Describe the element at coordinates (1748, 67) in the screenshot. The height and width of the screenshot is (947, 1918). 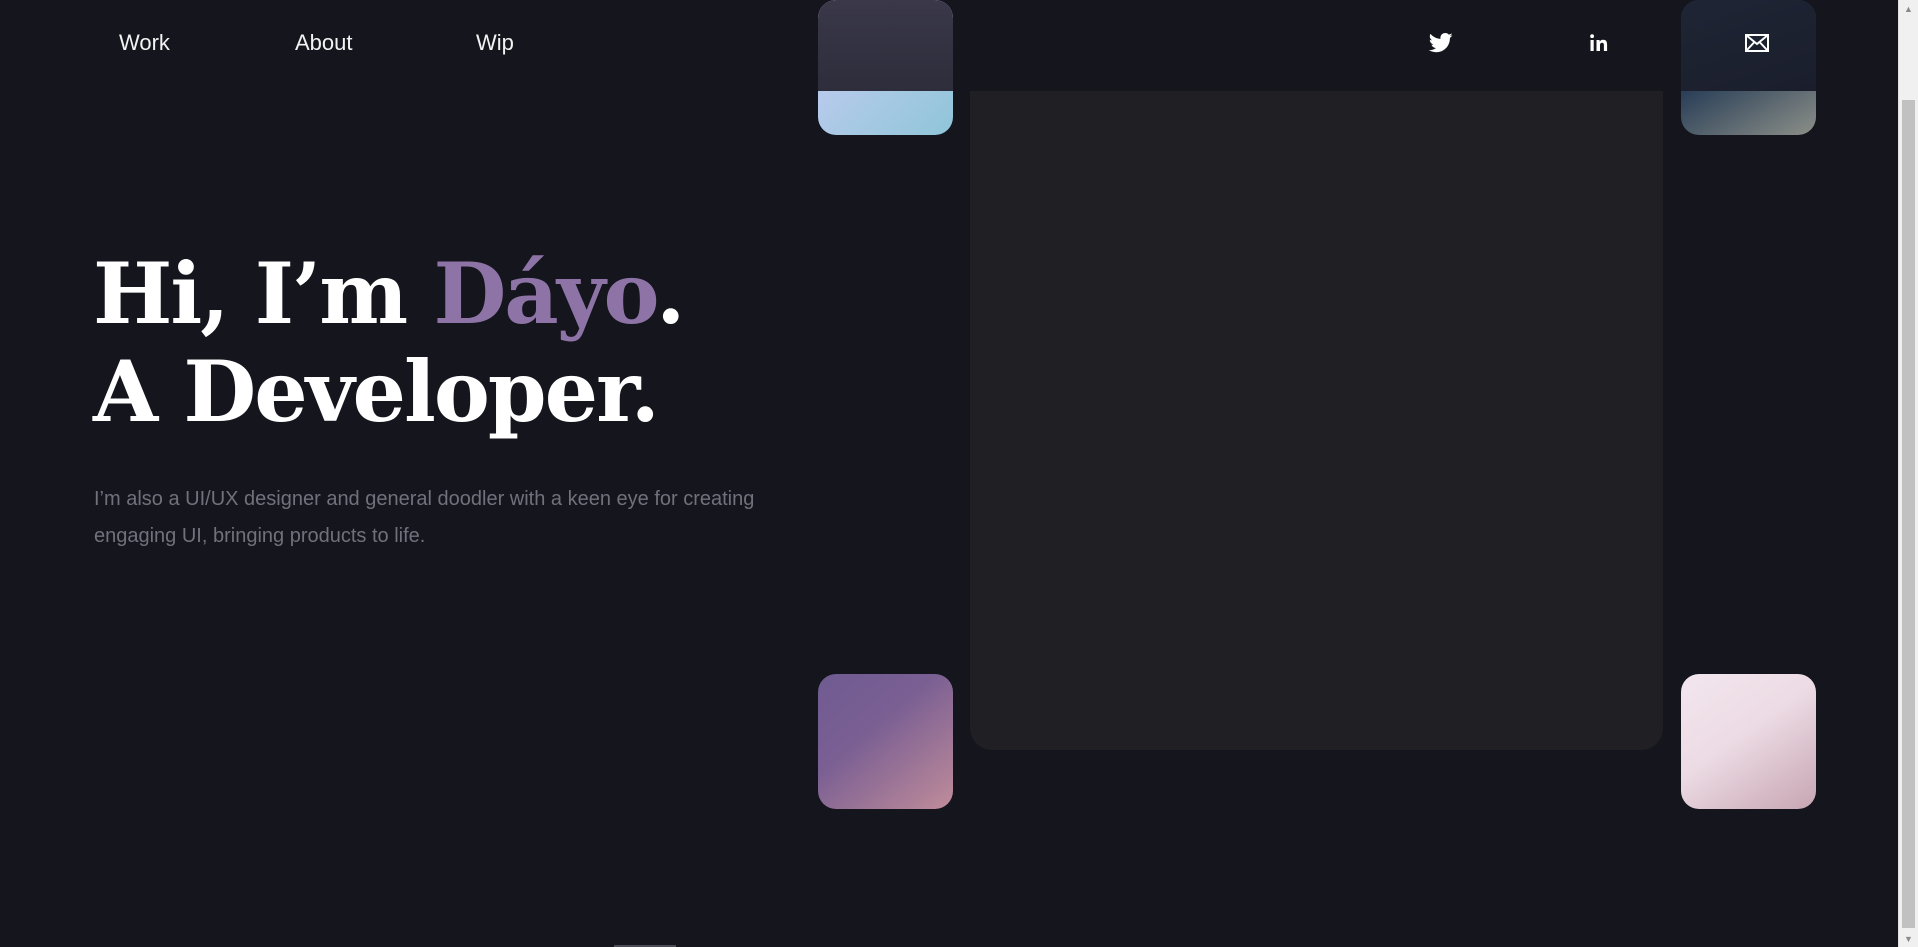
I see `gradient-tile-top-right` at that location.